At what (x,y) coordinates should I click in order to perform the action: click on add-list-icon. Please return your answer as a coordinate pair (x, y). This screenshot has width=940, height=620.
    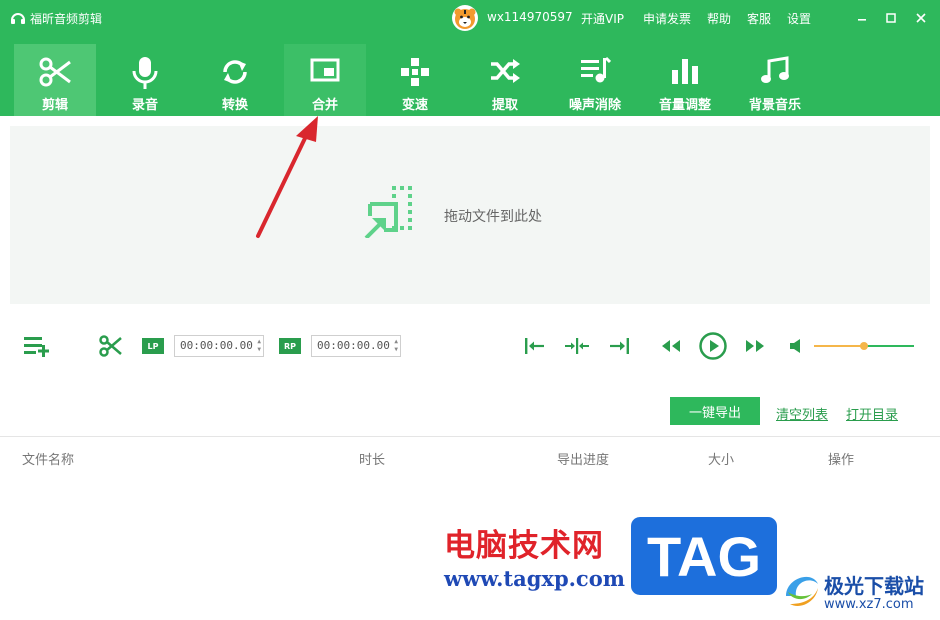
    Looking at the image, I should click on (36, 347).